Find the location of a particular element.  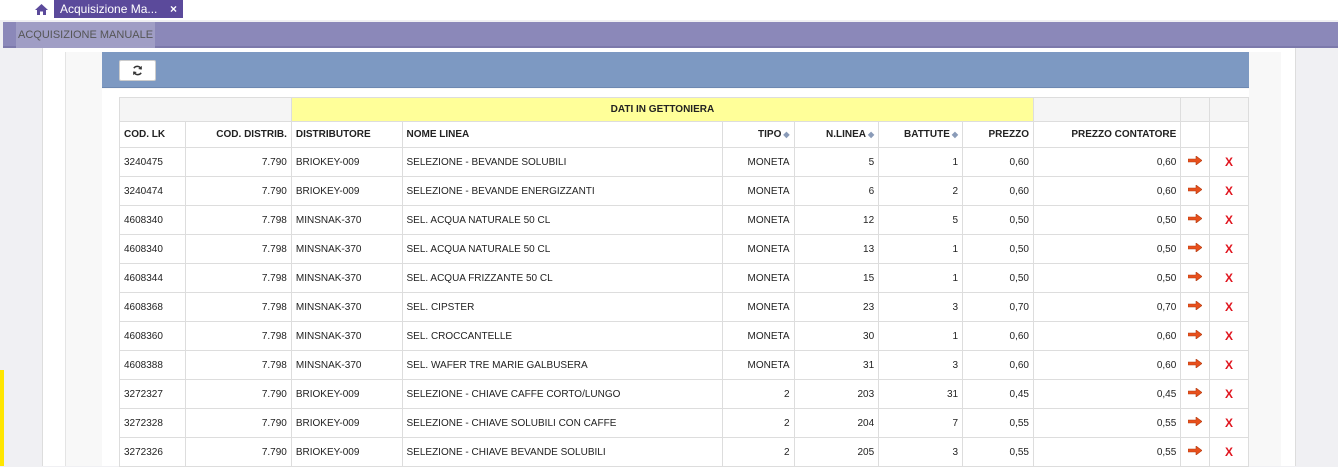

page-title: ACQUISIZIONE MANUALE is located at coordinates (86, 35).